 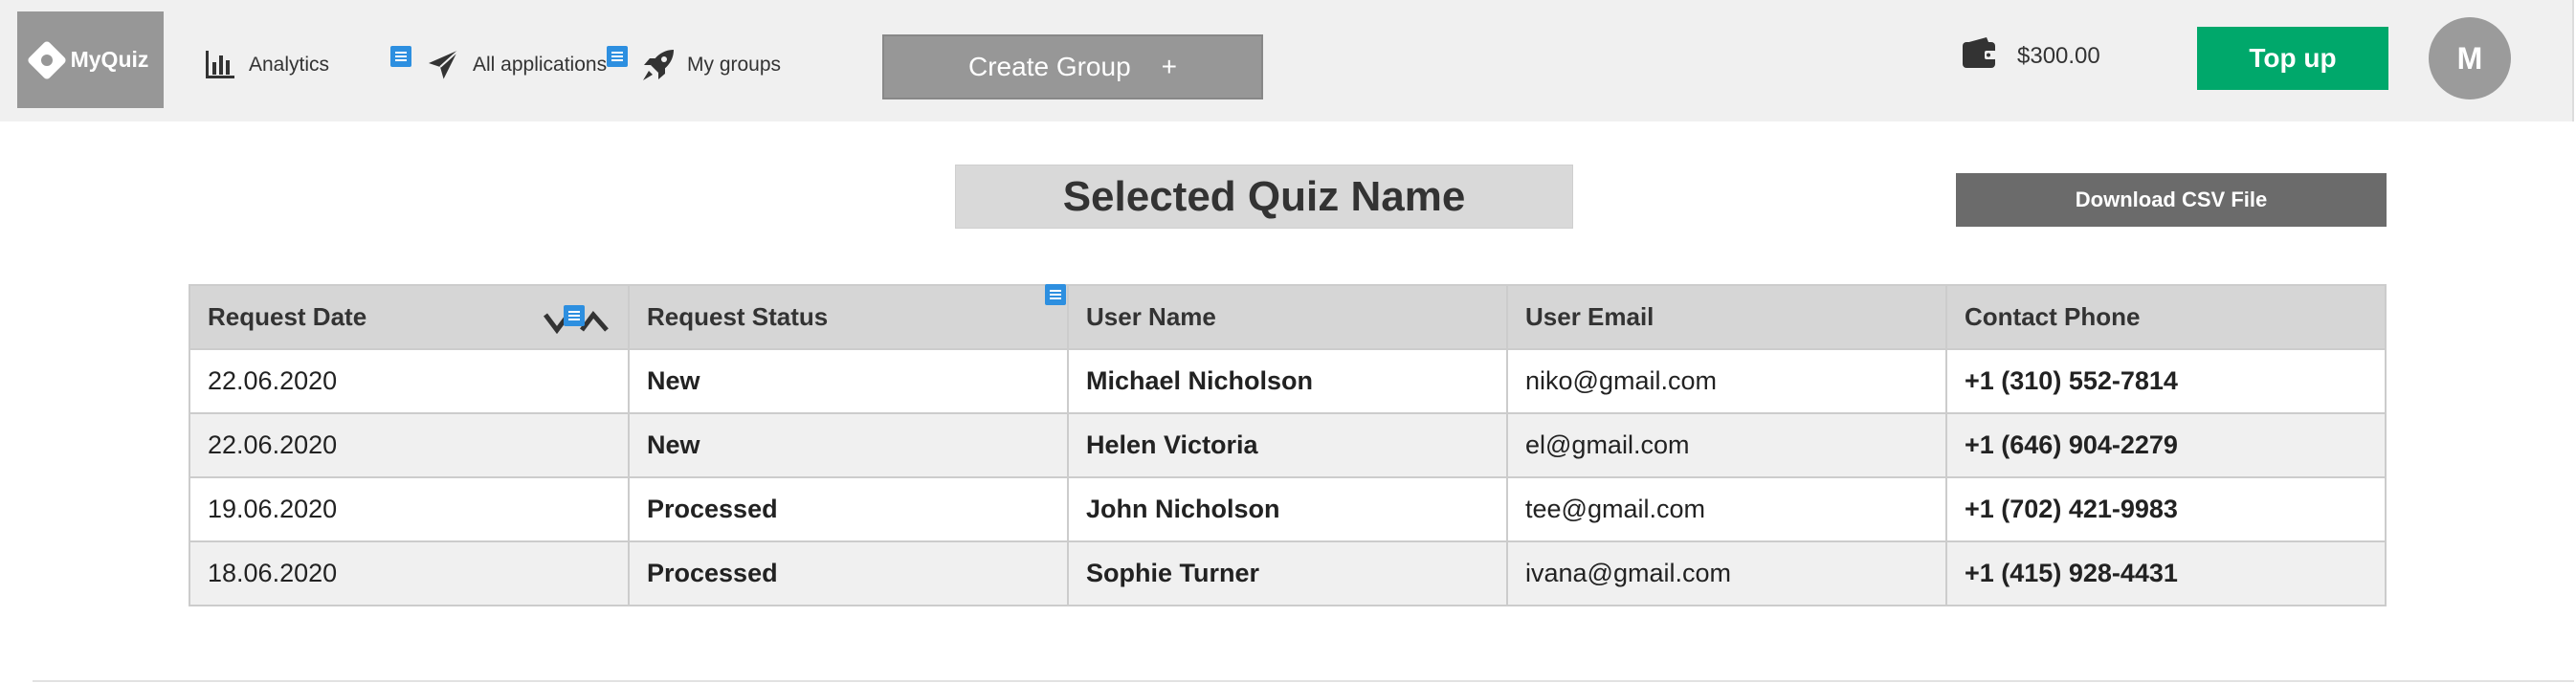 I want to click on top-up-button: Top up, so click(x=2292, y=59).